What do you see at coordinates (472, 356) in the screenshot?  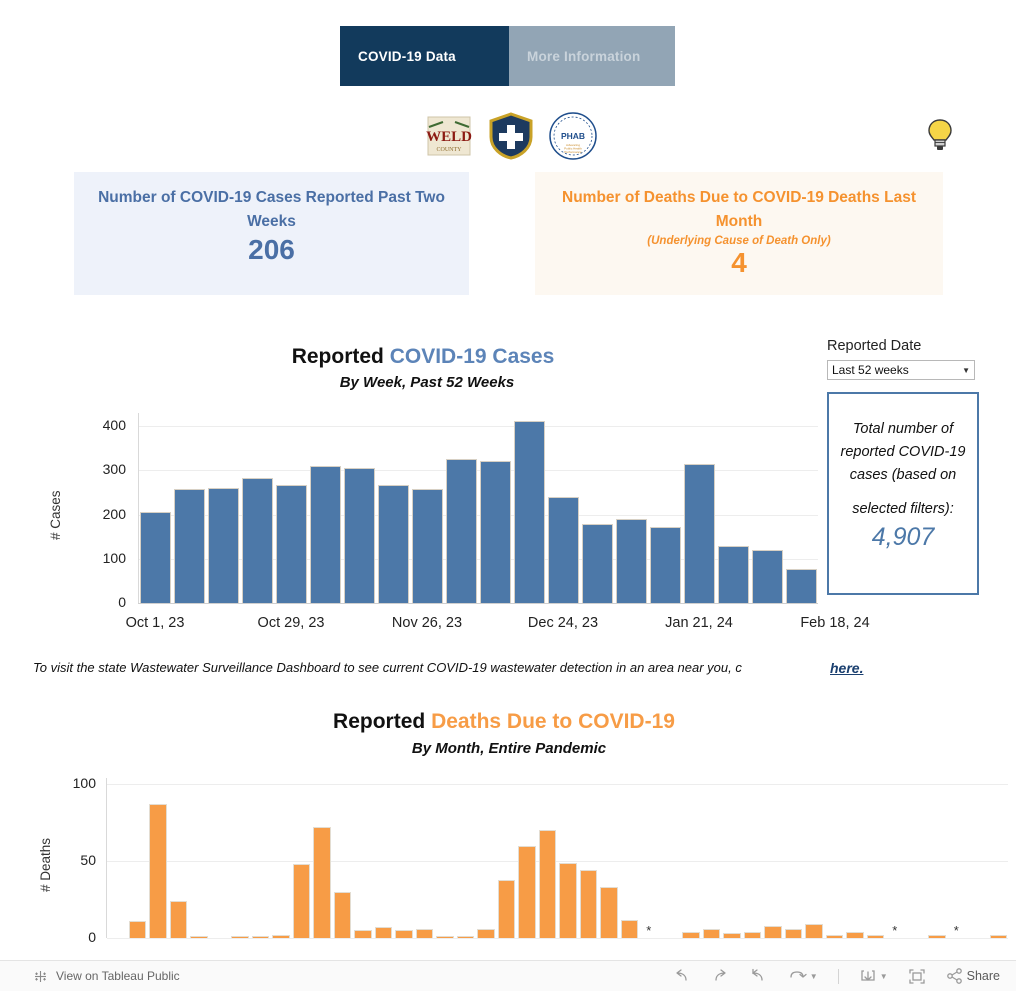 I see `cases-title-accent: COVID-19 Cases` at bounding box center [472, 356].